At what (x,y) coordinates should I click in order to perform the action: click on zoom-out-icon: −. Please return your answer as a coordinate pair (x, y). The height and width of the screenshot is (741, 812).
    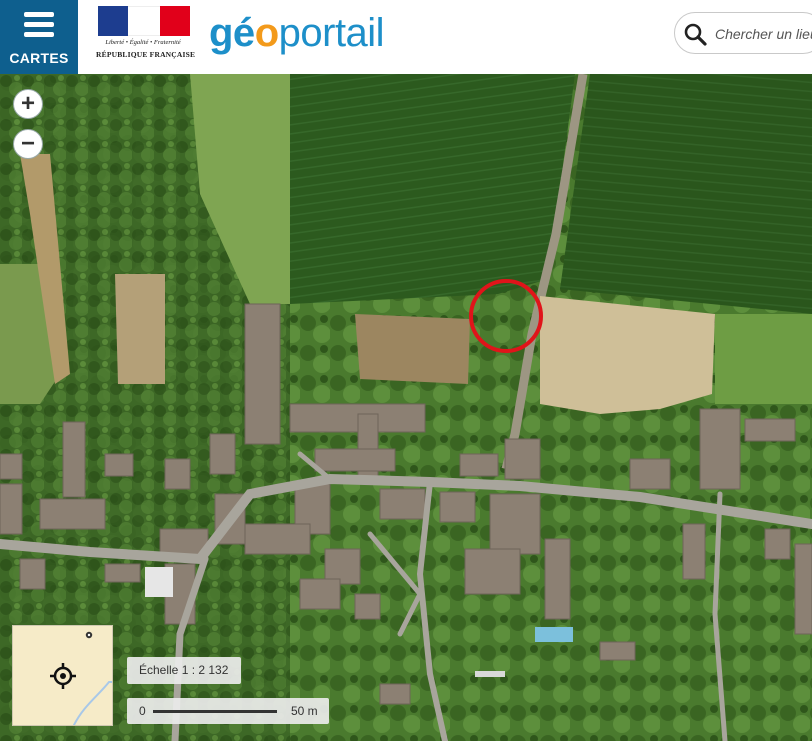
    Looking at the image, I should click on (27, 143).